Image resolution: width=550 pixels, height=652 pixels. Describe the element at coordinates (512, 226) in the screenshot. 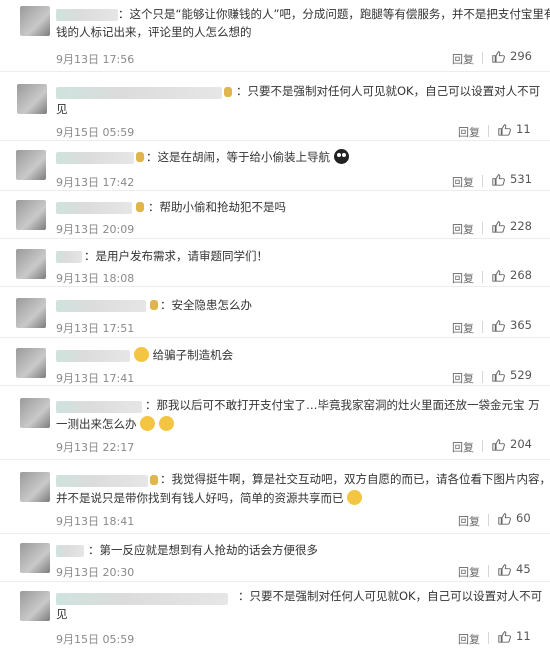

I see `like-button: 228` at that location.